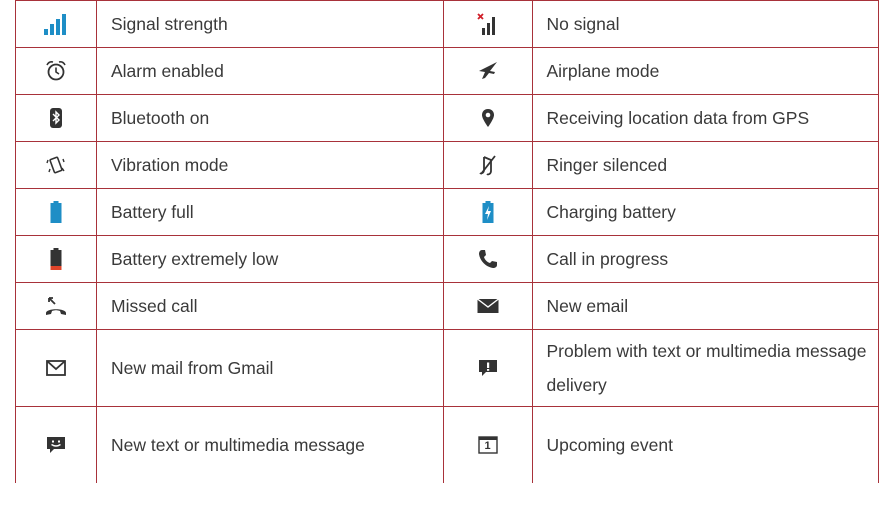 Image resolution: width=894 pixels, height=507 pixels. I want to click on alarm-icon, so click(56, 71).